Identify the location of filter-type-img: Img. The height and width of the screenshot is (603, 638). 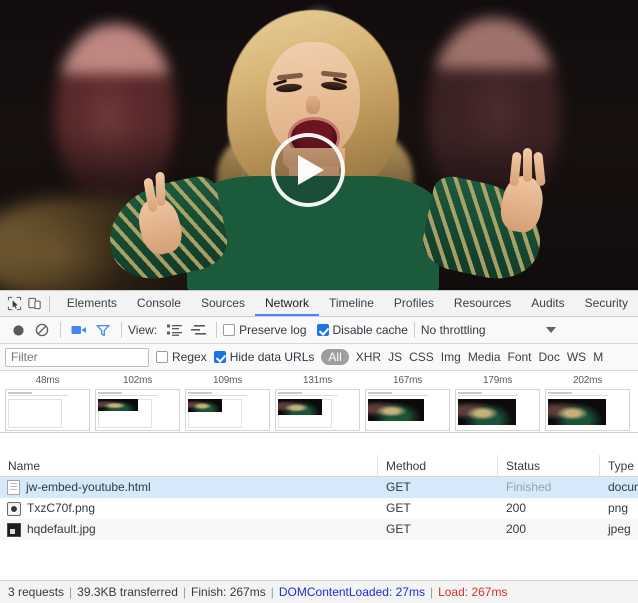
(451, 357).